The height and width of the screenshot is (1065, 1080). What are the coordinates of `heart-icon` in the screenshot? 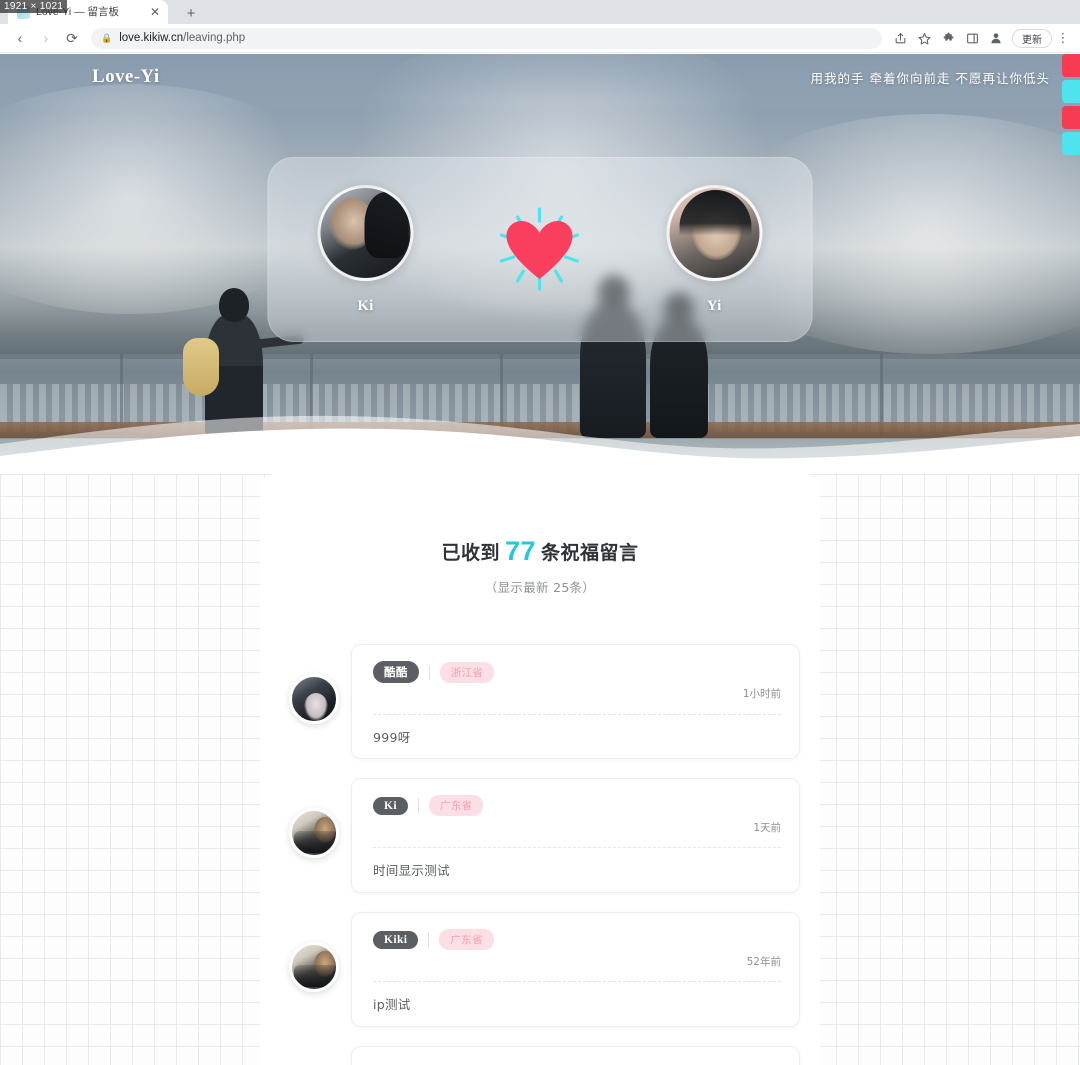 It's located at (540, 250).